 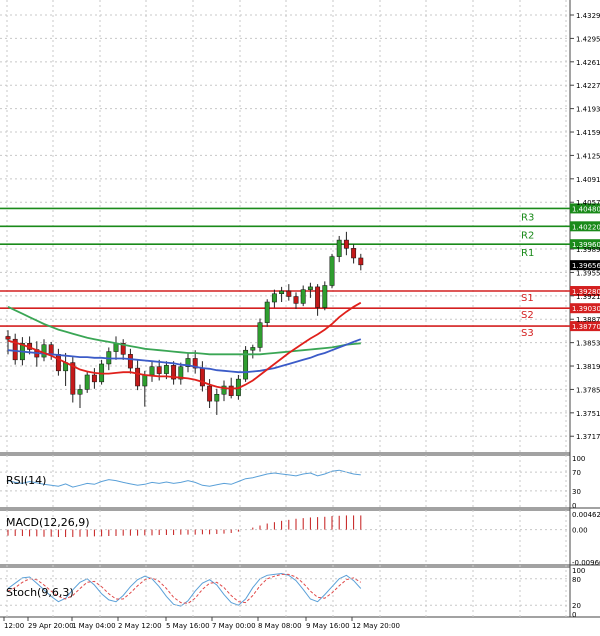 I want to click on level-price-text: 1.38770, so click(x=586, y=327).